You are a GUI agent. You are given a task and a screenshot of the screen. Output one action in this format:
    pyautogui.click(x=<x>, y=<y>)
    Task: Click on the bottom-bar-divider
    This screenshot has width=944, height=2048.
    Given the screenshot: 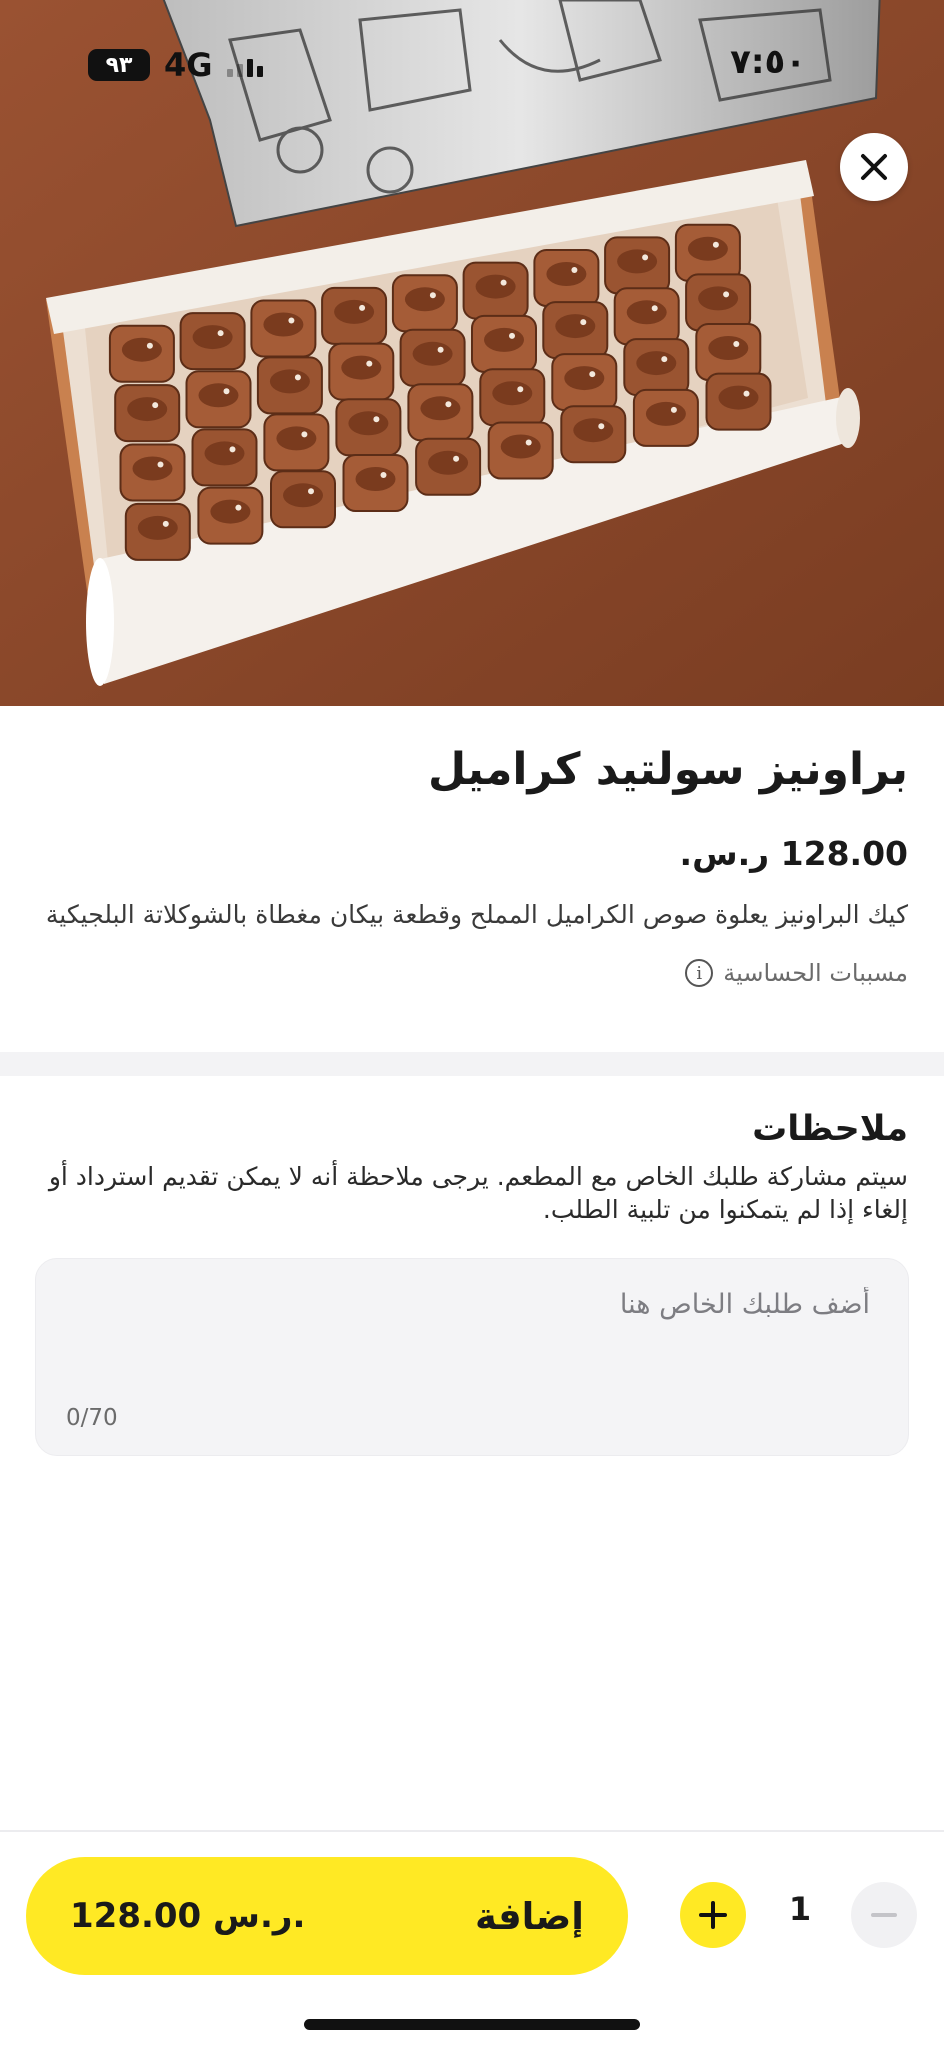 What is the action you would take?
    pyautogui.click(x=472, y=1831)
    